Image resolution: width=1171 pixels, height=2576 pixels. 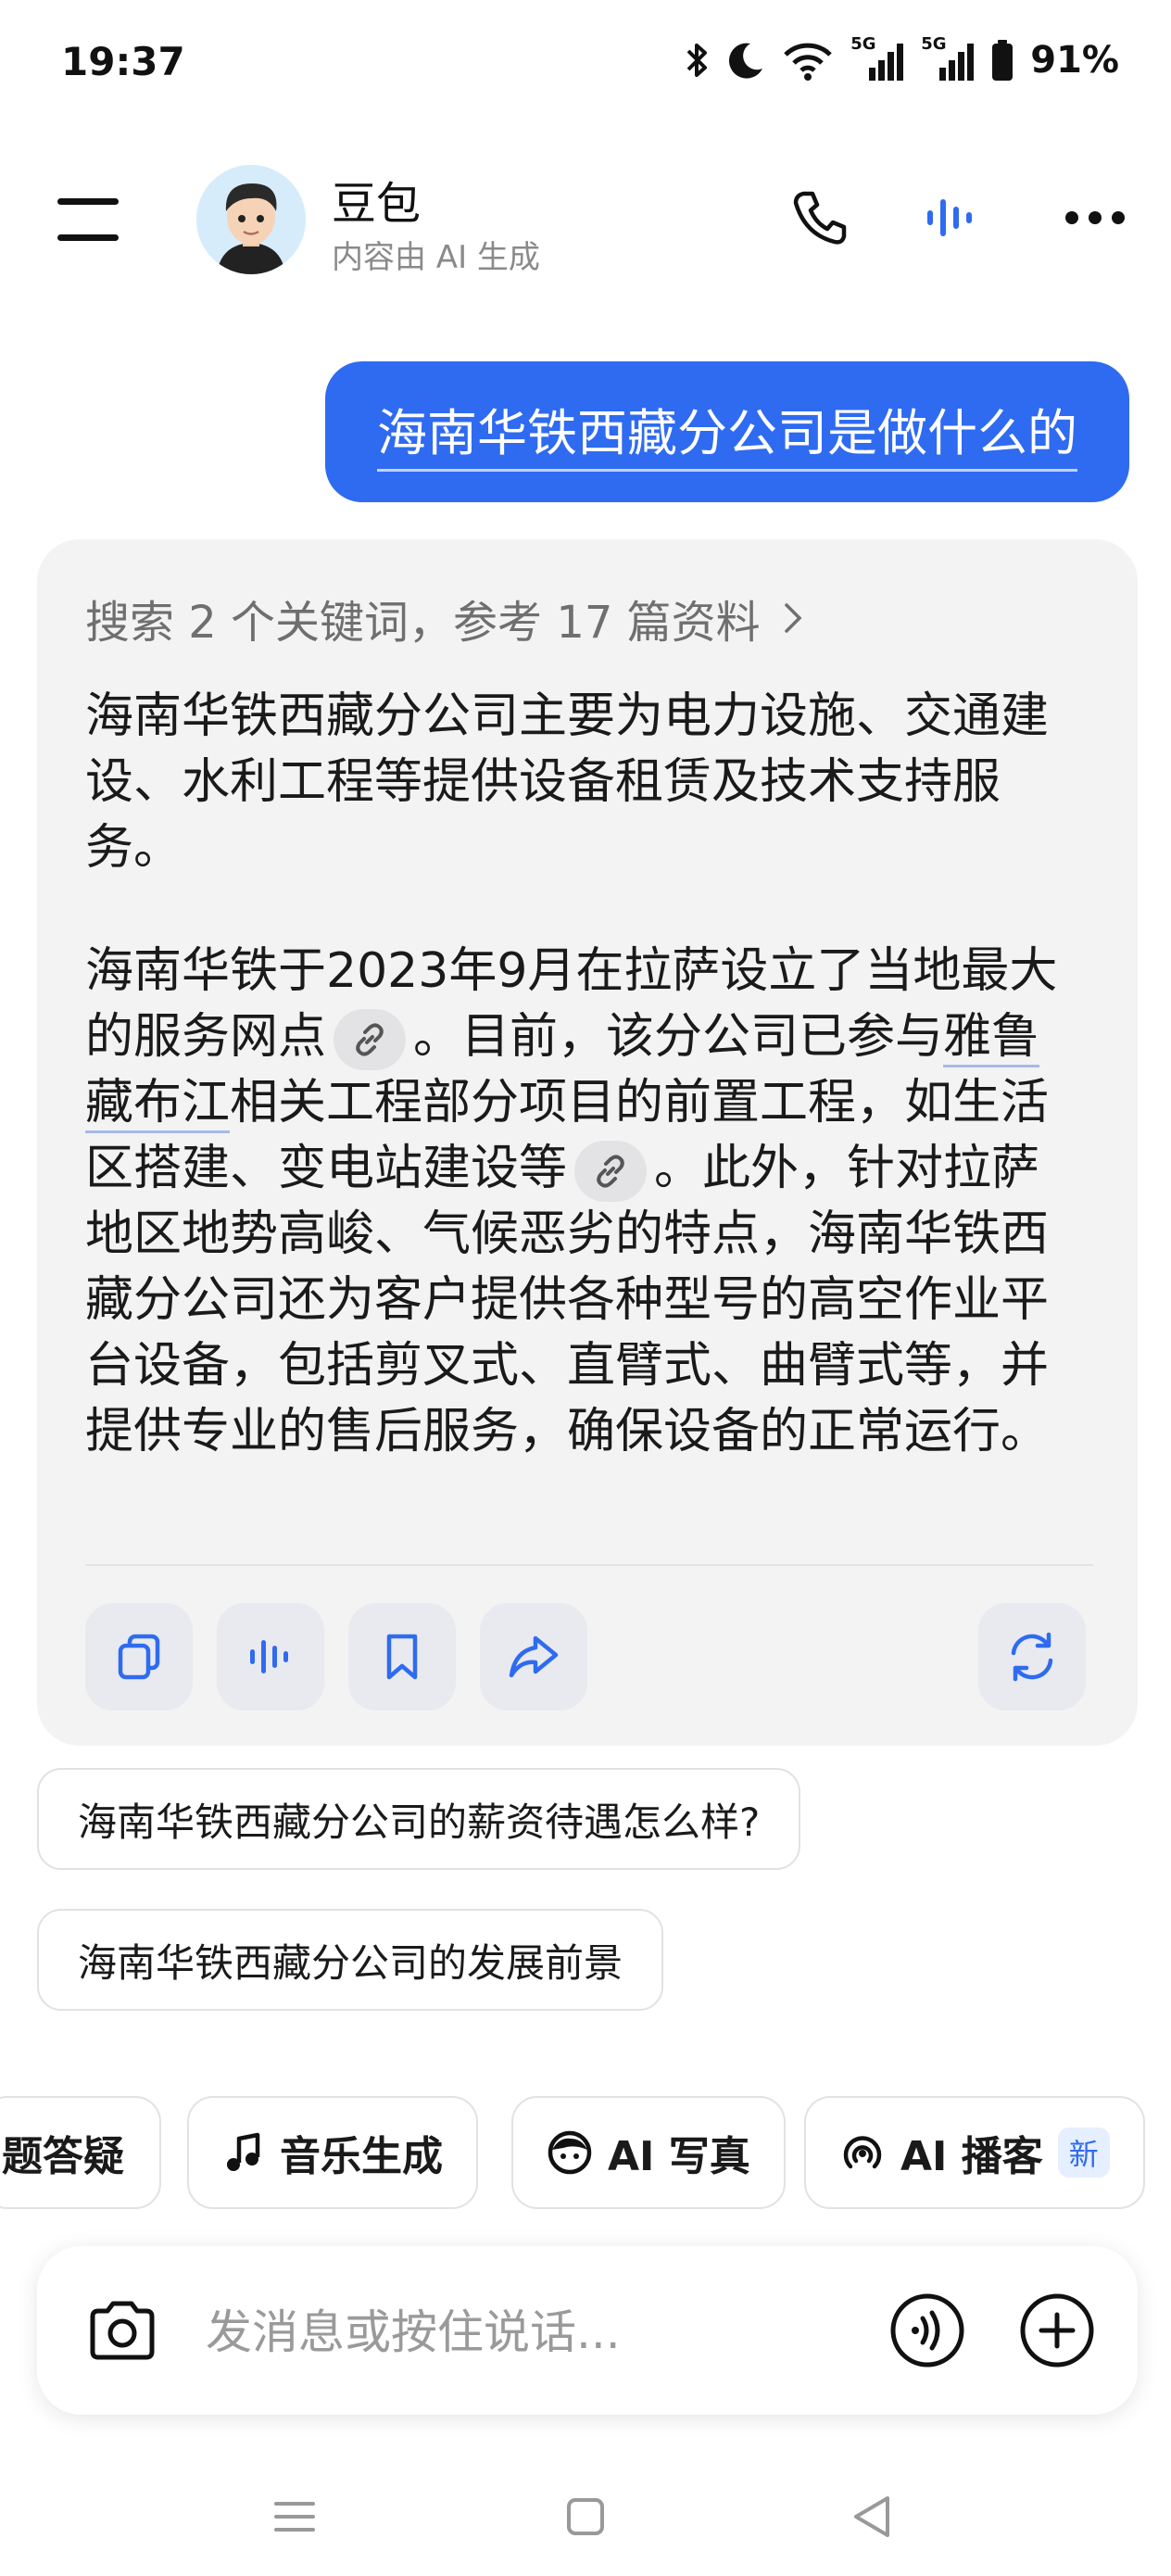 I want to click on status-icons: 5G 5G 91%, so click(x=903, y=58).